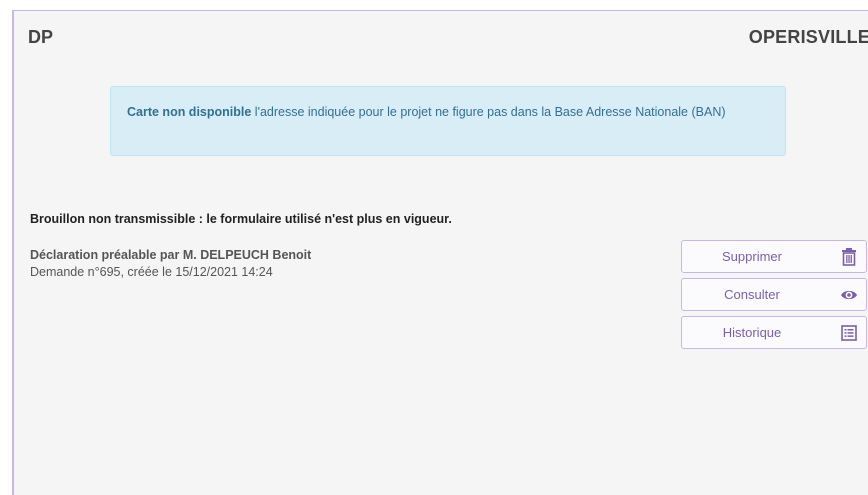 The height and width of the screenshot is (495, 868). I want to click on delete-button: Supprimer, so click(774, 256).